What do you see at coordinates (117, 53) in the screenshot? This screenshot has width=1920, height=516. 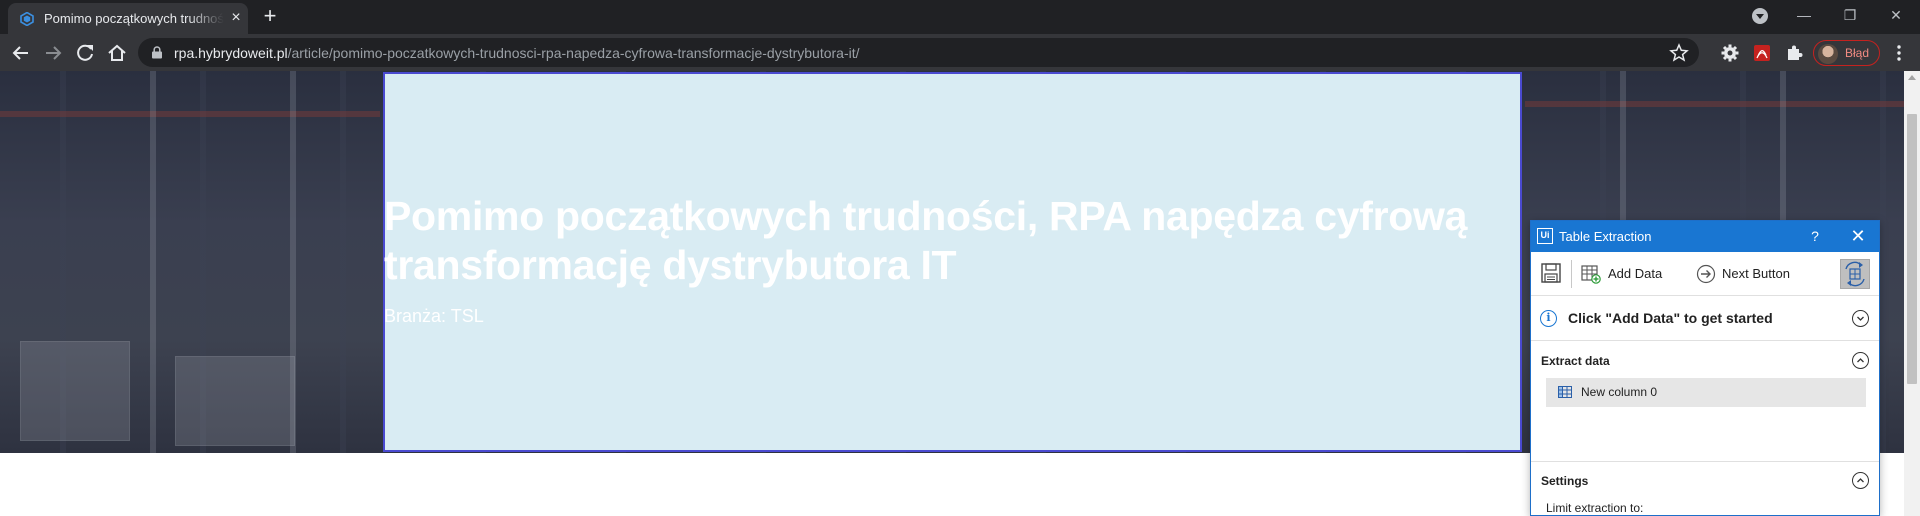 I see `home-icon` at bounding box center [117, 53].